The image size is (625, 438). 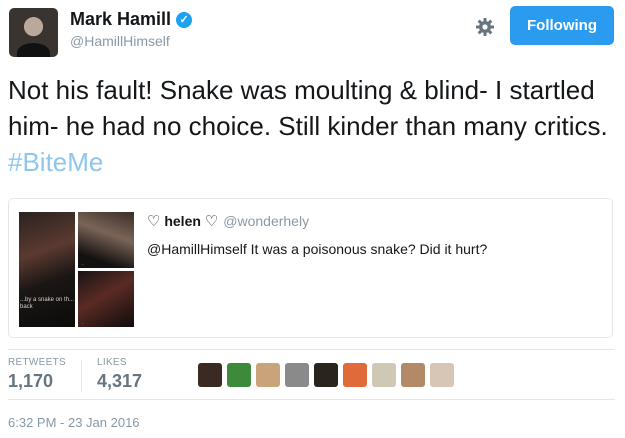 I want to click on stat-separator, so click(x=81, y=376).